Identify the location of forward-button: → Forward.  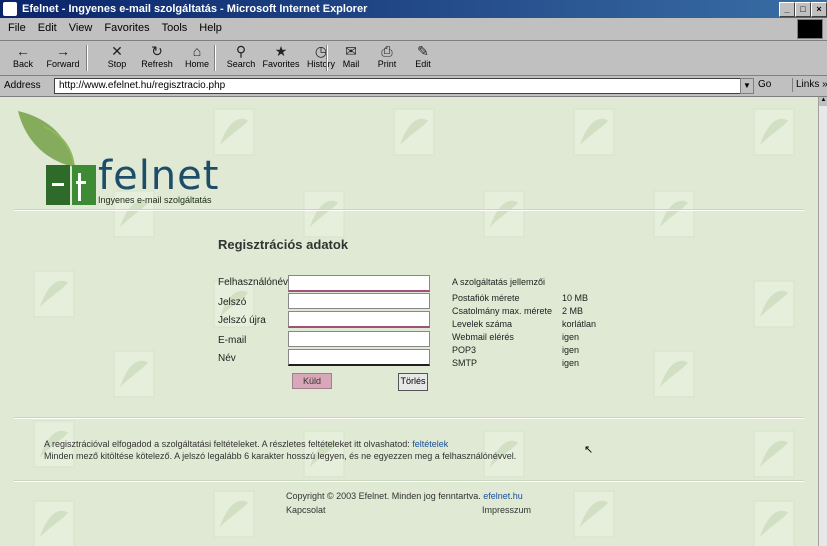
(63, 58).